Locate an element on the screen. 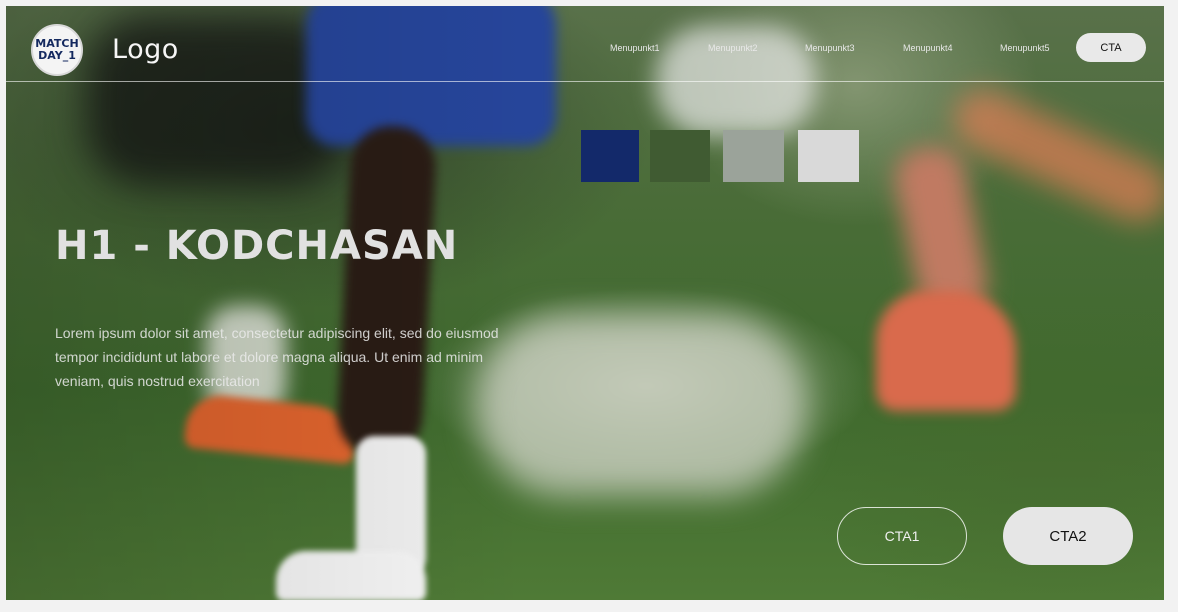 This screenshot has height=612, width=1178. logo-badge: MATCH DAY_1 is located at coordinates (57, 50).